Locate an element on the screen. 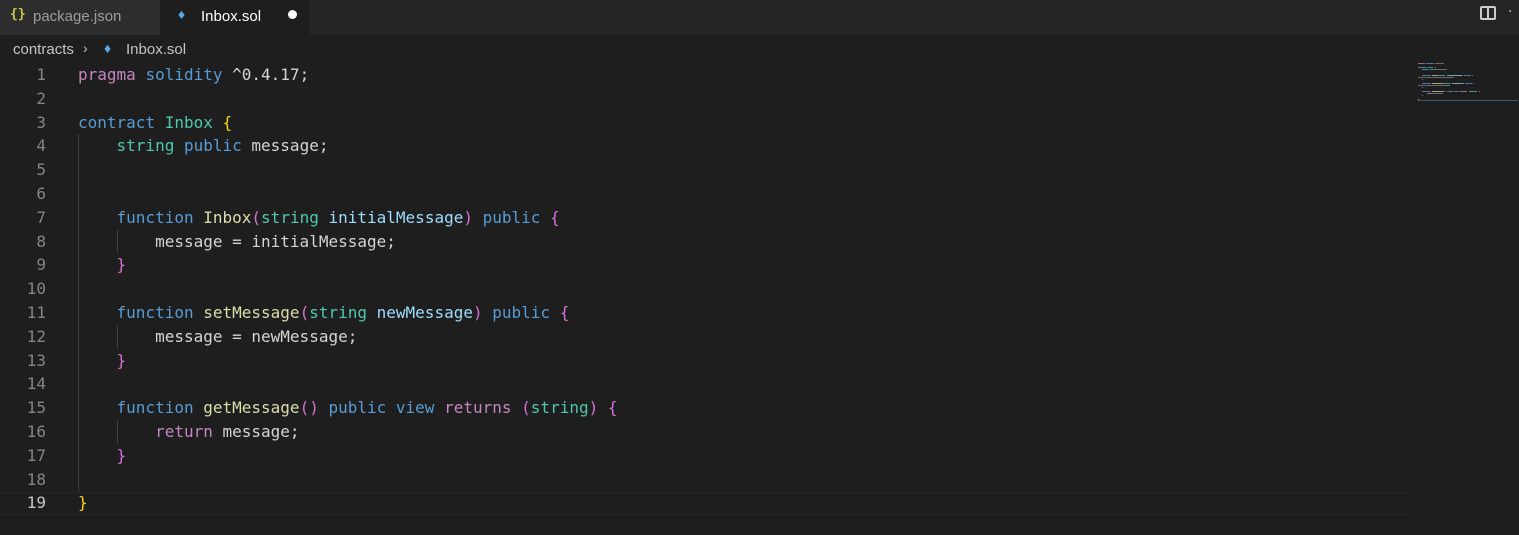 The height and width of the screenshot is (535, 1519). line-number: 16 is located at coordinates (36, 431).